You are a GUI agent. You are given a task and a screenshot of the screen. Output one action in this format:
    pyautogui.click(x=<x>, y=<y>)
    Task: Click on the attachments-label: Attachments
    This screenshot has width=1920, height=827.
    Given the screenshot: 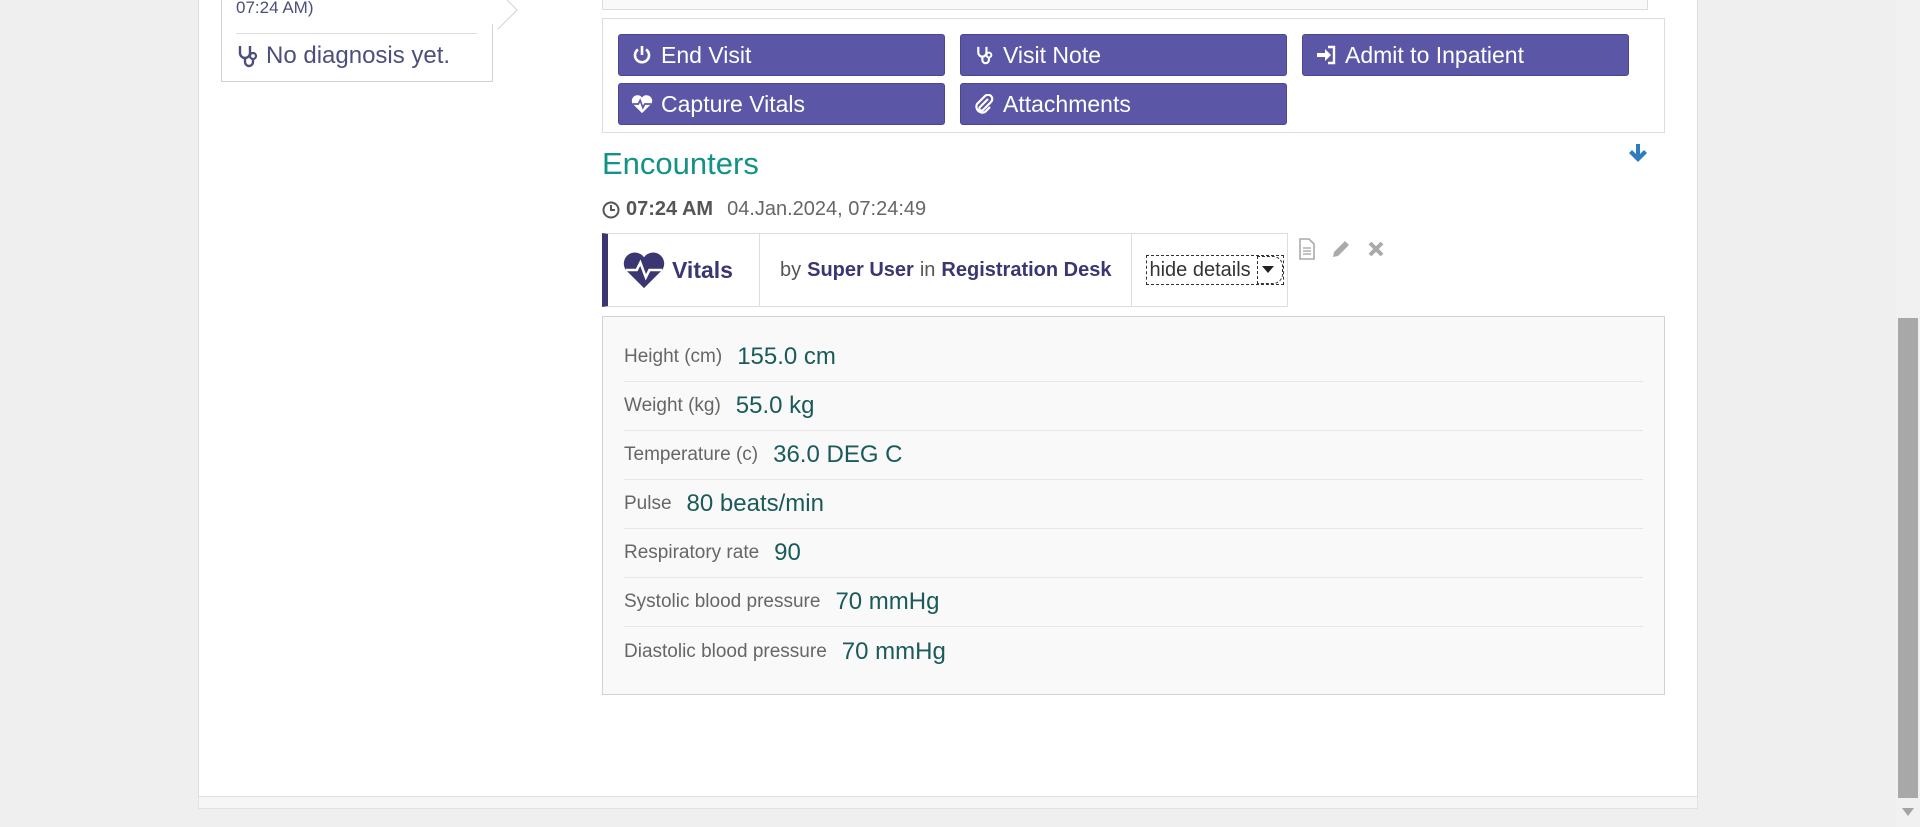 What is the action you would take?
    pyautogui.click(x=1067, y=103)
    